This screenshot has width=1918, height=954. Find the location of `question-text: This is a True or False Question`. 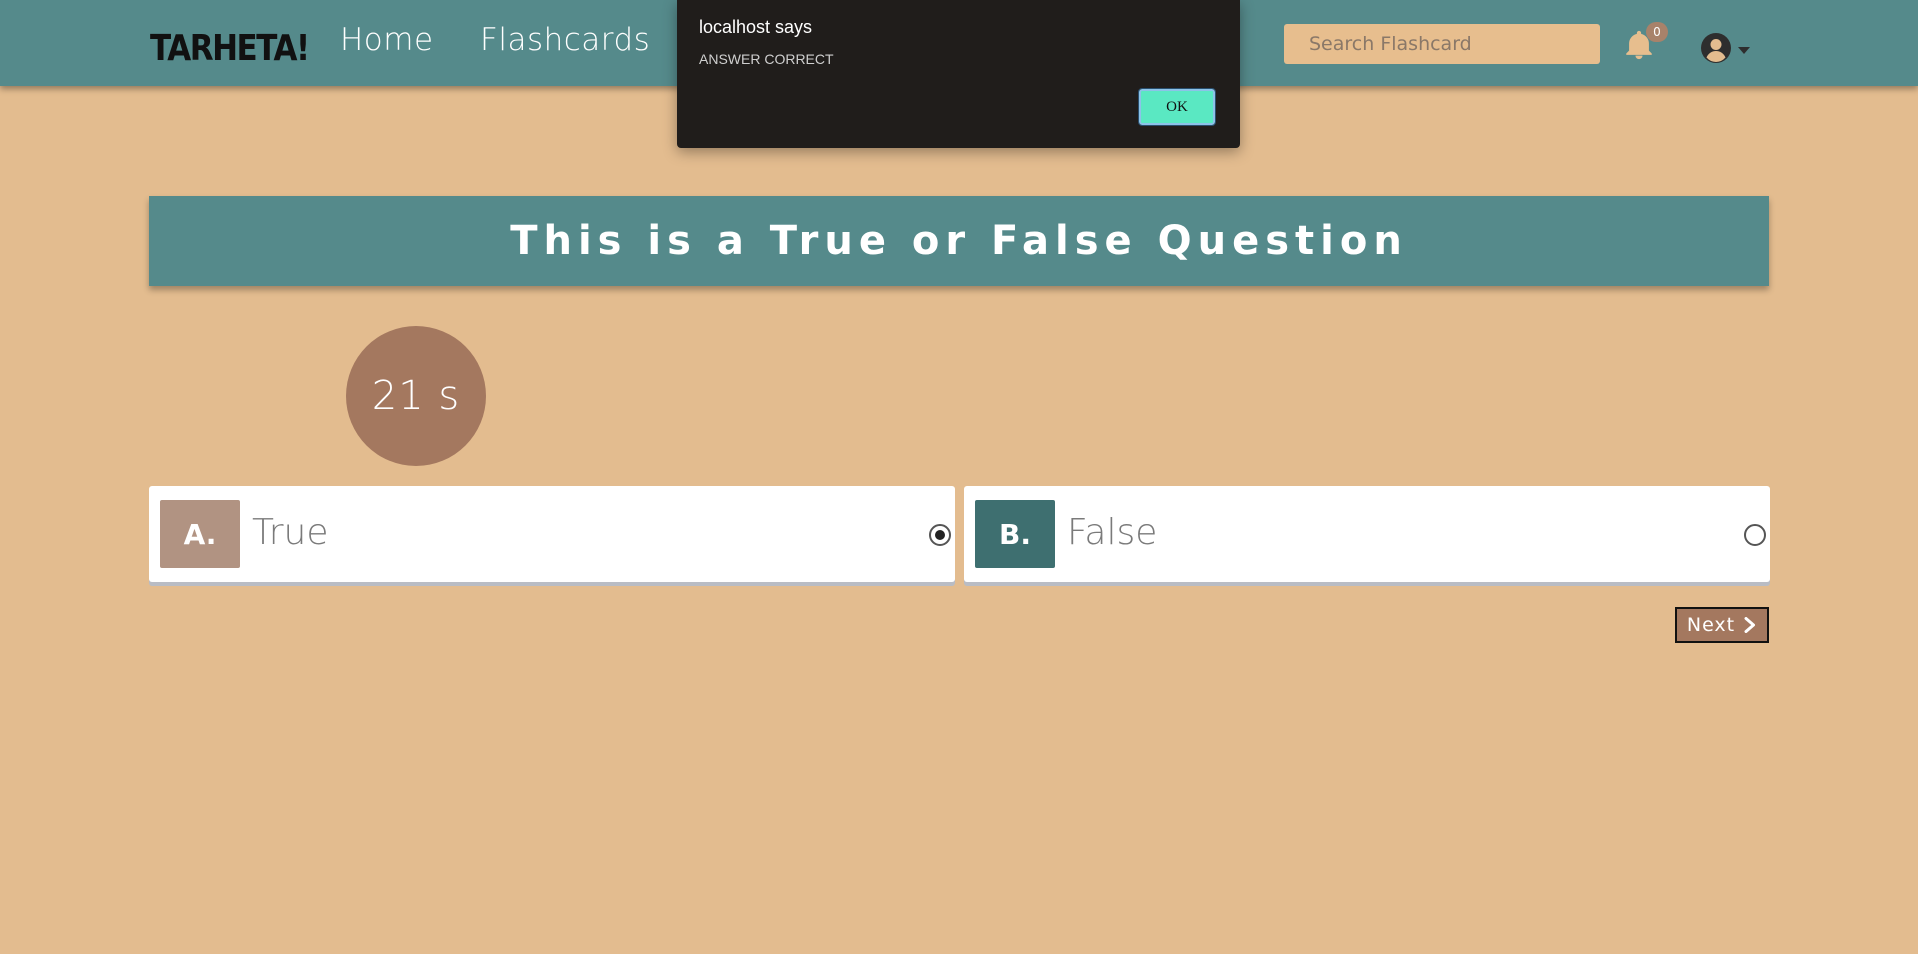

question-text: This is a True or False Question is located at coordinates (959, 241).